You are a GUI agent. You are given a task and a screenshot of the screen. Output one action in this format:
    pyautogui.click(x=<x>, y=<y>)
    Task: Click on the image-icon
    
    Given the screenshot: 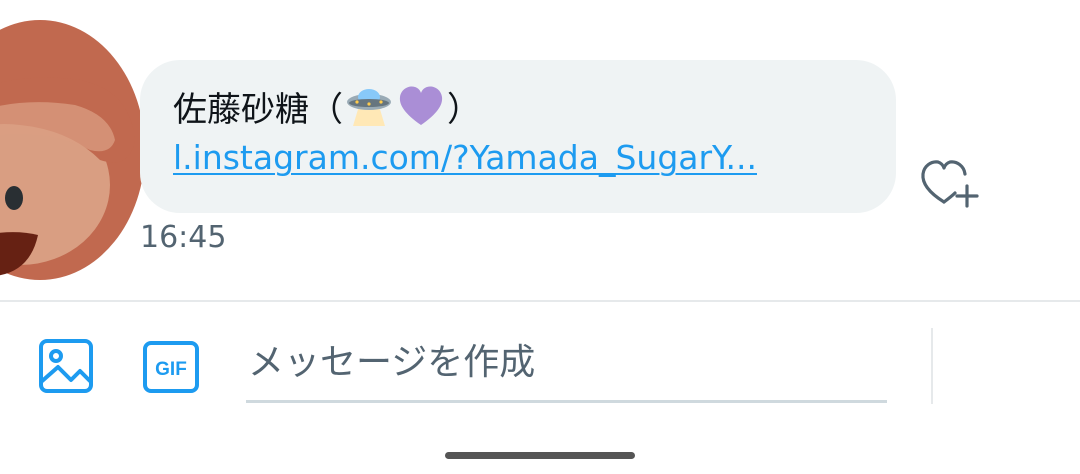 What is the action you would take?
    pyautogui.click(x=66, y=366)
    